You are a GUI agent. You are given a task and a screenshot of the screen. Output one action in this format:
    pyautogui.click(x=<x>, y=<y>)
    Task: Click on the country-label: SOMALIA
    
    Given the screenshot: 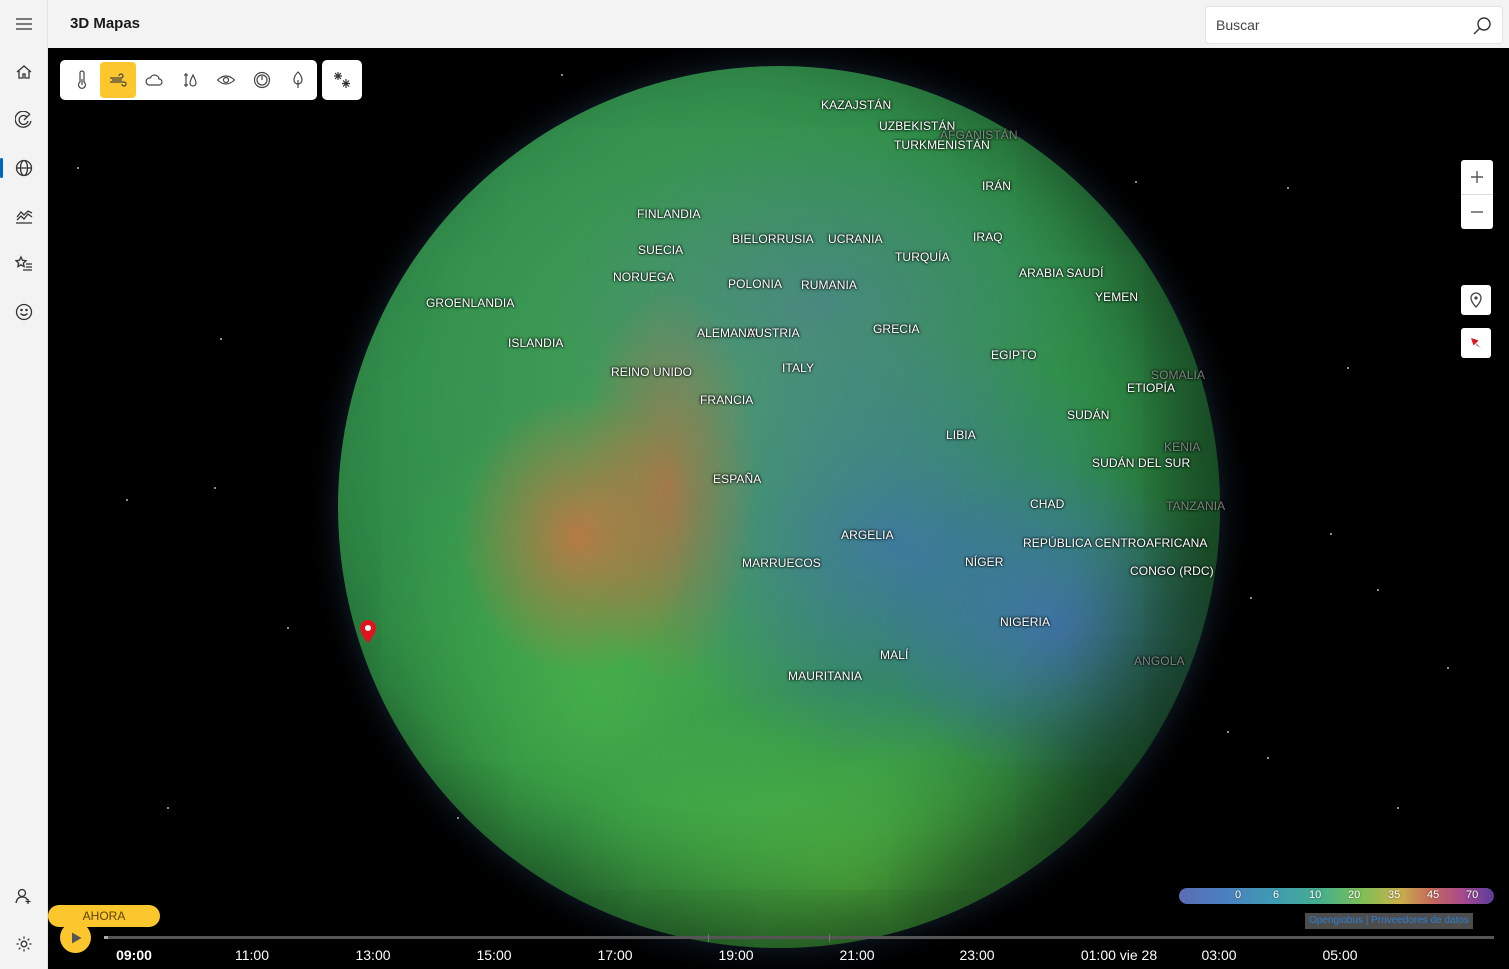 What is the action you would take?
    pyautogui.click(x=1178, y=375)
    